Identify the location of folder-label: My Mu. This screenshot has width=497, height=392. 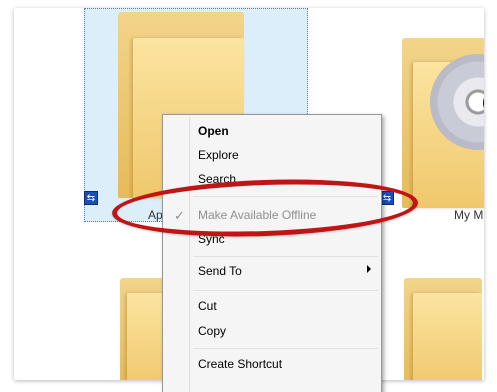
(469, 215).